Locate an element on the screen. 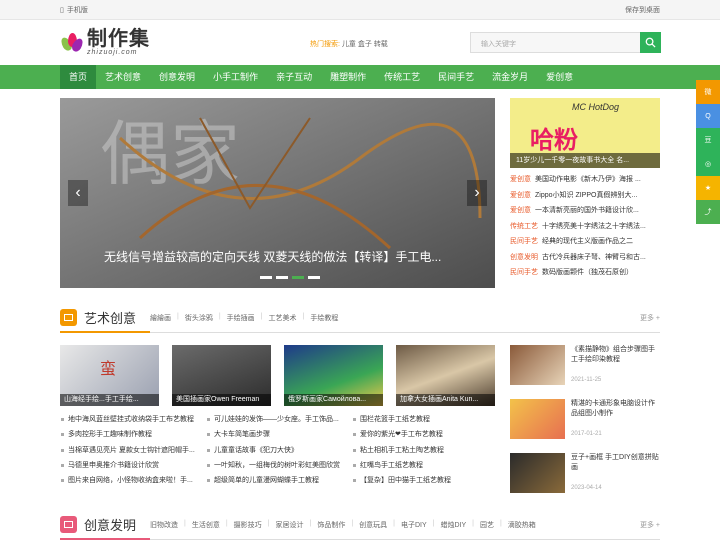  list-item: 粘土相机手工粘土陶艺教程 is located at coordinates (425, 452).